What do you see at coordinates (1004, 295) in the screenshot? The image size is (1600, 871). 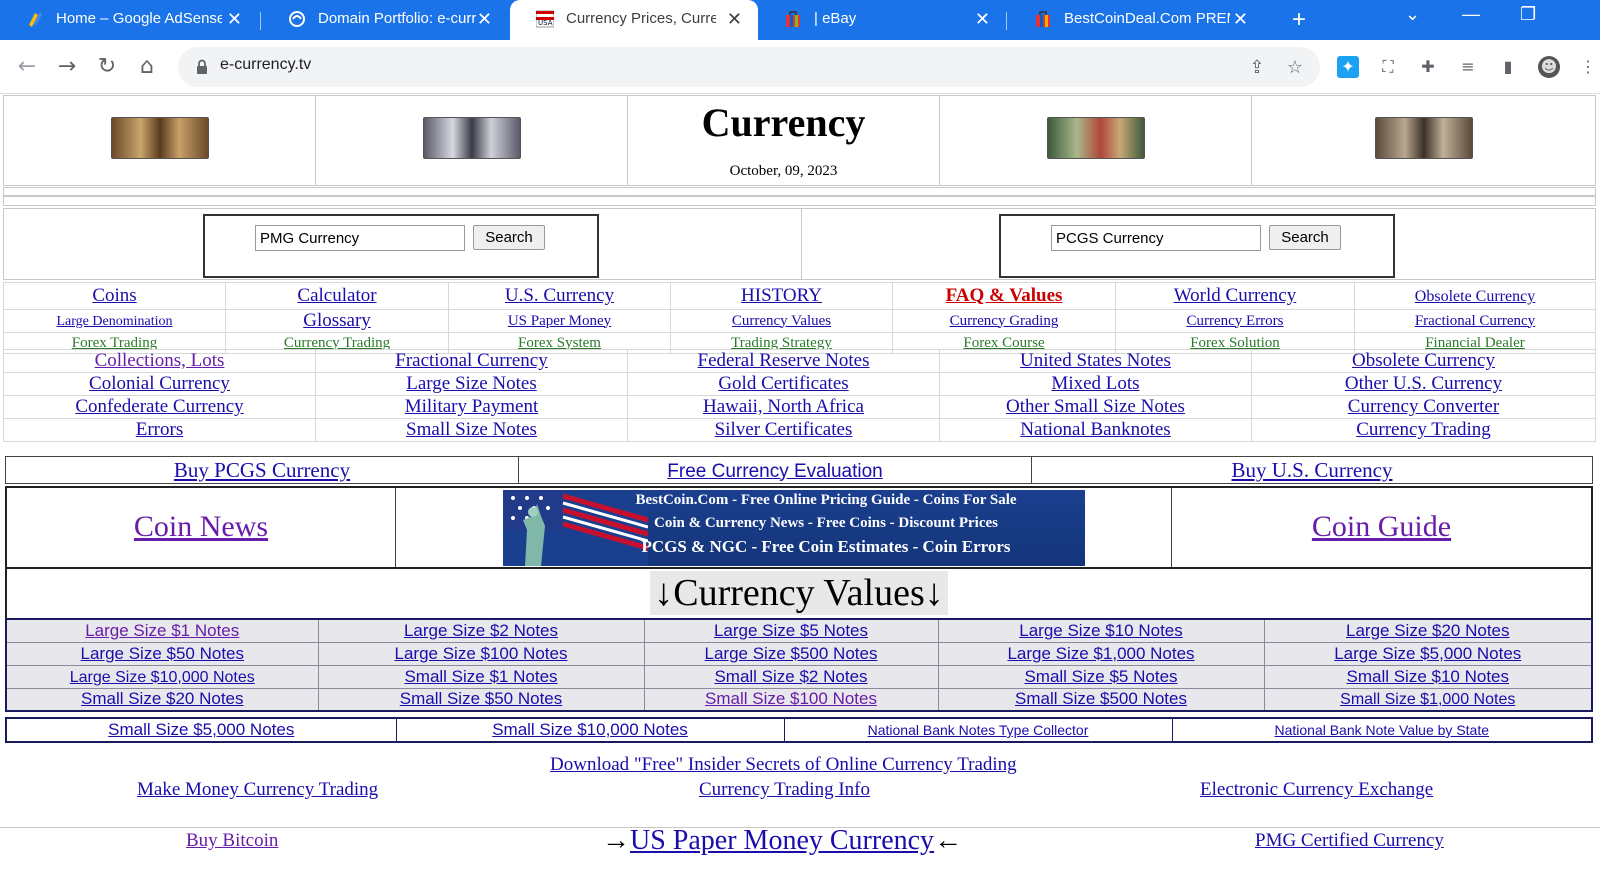 I see `nav-faq-values: FAQ & Values` at bounding box center [1004, 295].